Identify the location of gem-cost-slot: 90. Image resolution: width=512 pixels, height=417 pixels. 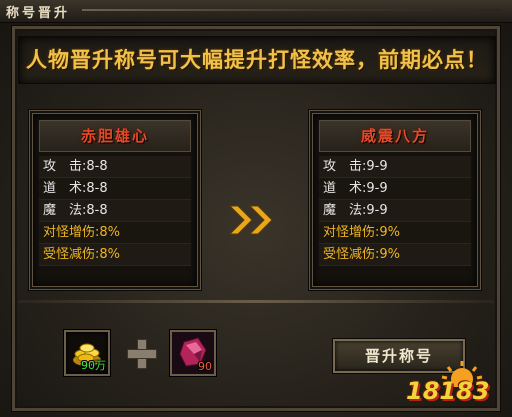
(193, 353).